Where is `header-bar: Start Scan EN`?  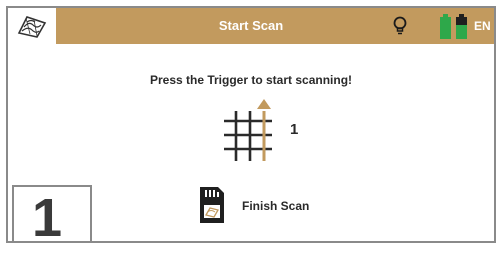
header-bar: Start Scan EN is located at coordinates (251, 26).